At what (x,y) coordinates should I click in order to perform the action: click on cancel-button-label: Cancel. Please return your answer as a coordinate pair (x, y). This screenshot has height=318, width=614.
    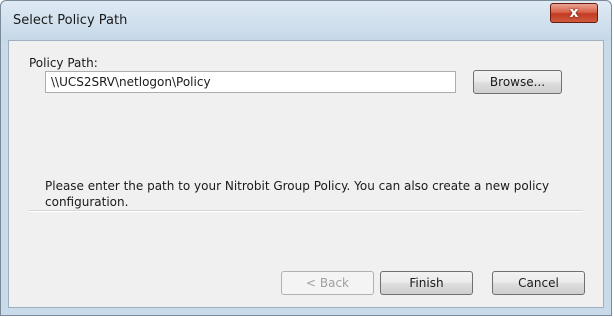
    Looking at the image, I should click on (538, 283).